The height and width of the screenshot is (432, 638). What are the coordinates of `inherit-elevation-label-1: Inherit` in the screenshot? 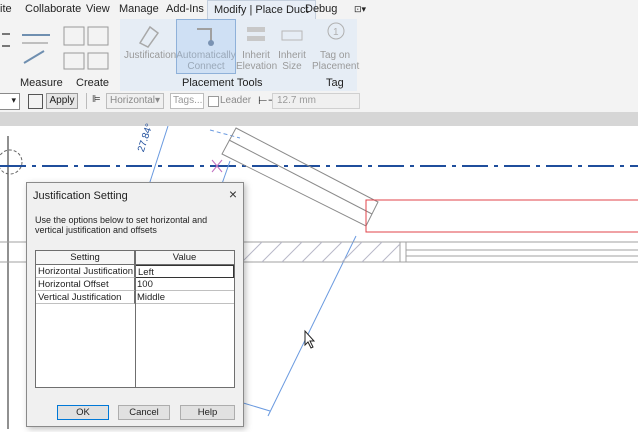 It's located at (256, 55).